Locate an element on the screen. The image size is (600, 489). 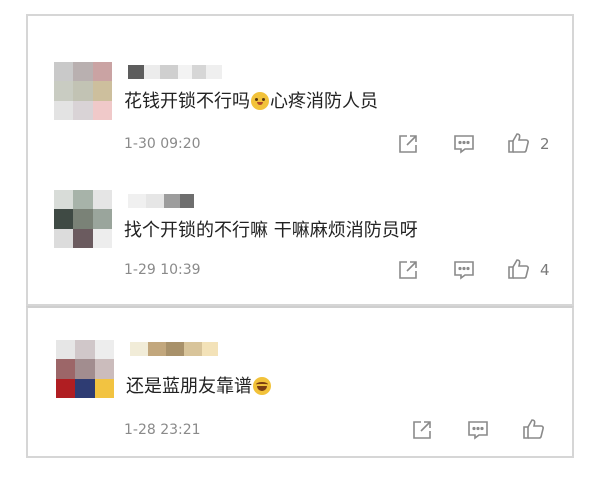
comment-time: 1-28 23:21 is located at coordinates (162, 430).